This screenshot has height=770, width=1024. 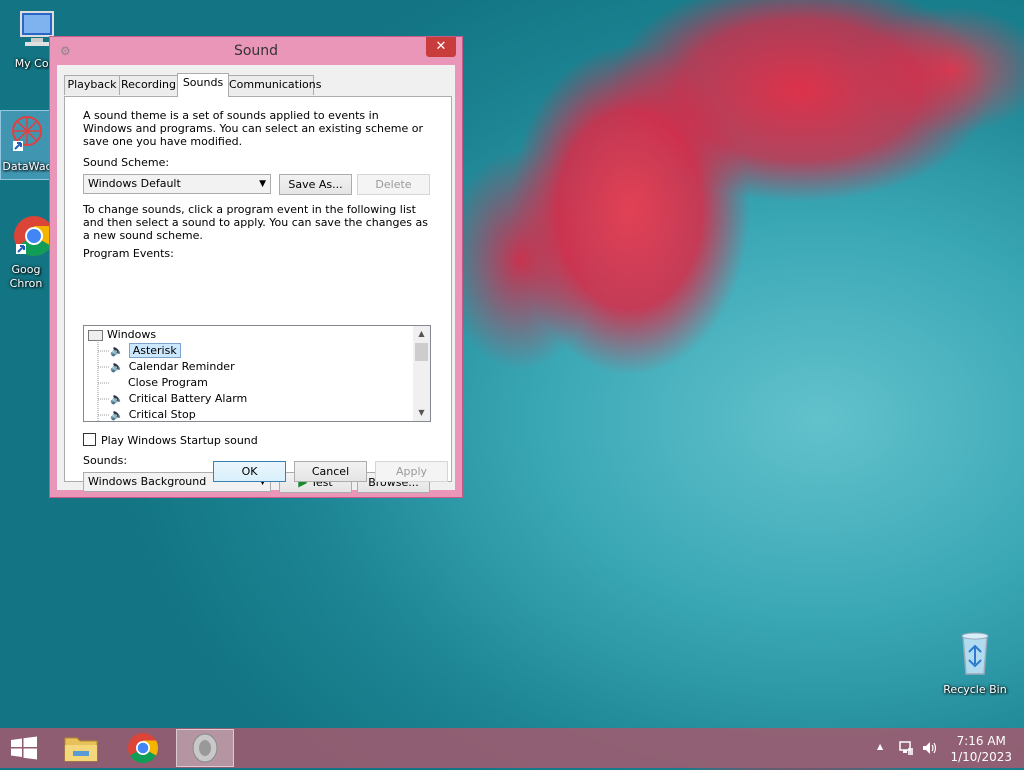 What do you see at coordinates (330, 471) in the screenshot?
I see `cancel-button: Cancel` at bounding box center [330, 471].